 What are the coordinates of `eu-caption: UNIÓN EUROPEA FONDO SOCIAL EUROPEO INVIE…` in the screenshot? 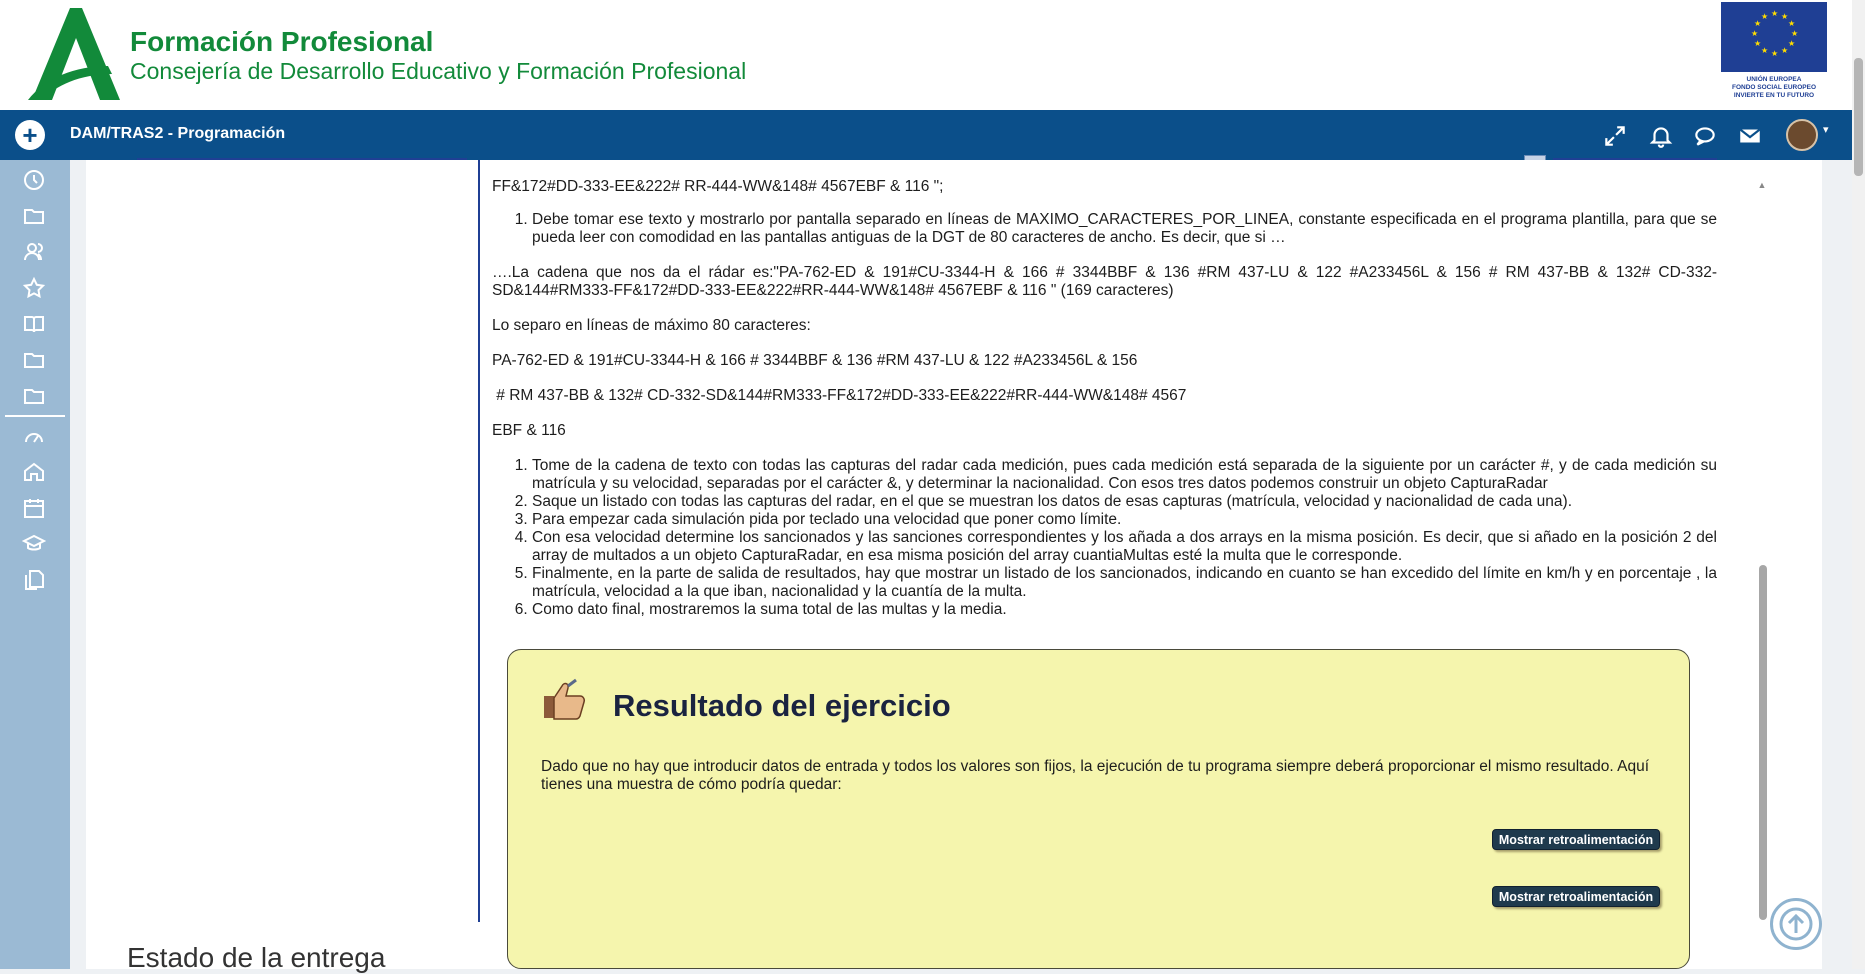 It's located at (1774, 87).